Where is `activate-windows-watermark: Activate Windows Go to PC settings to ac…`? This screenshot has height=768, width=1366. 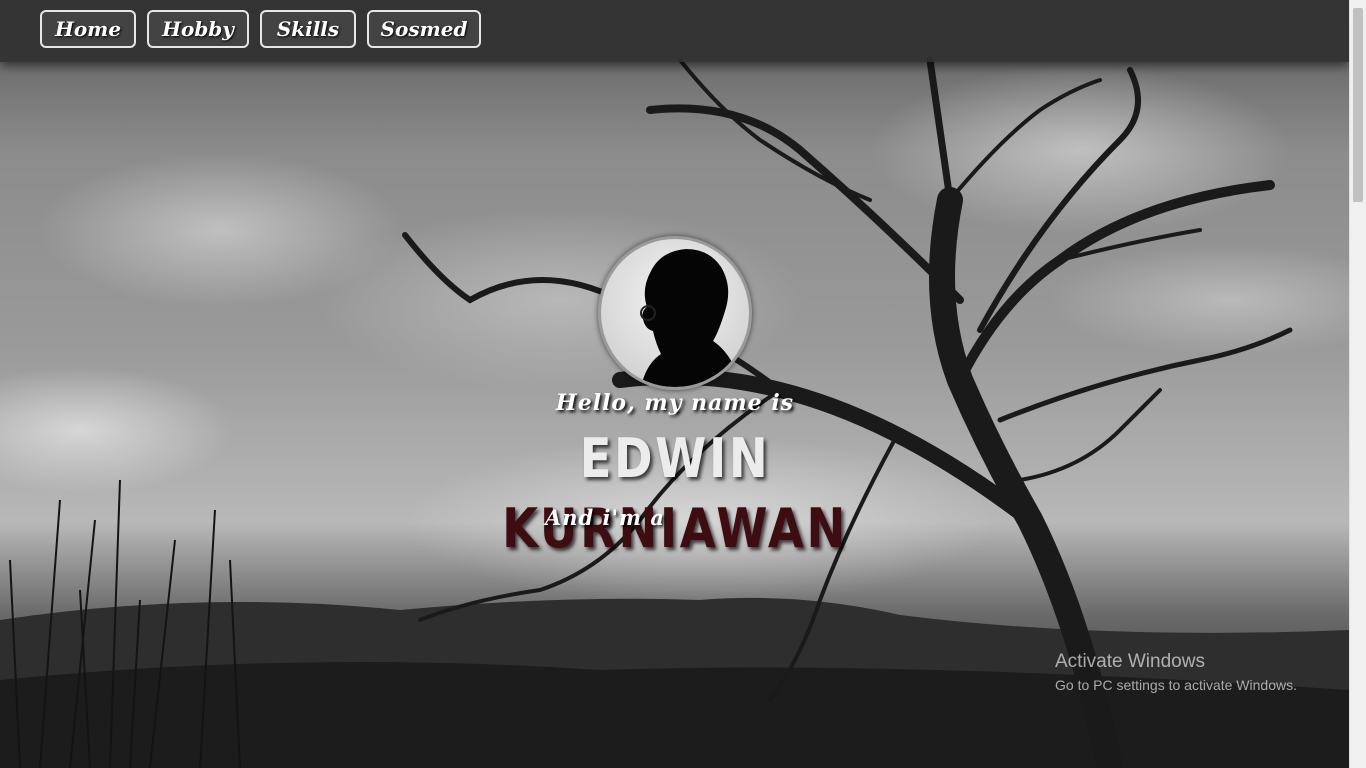
activate-windows-watermark: Activate Windows Go to PC settings to ac… is located at coordinates (1176, 673).